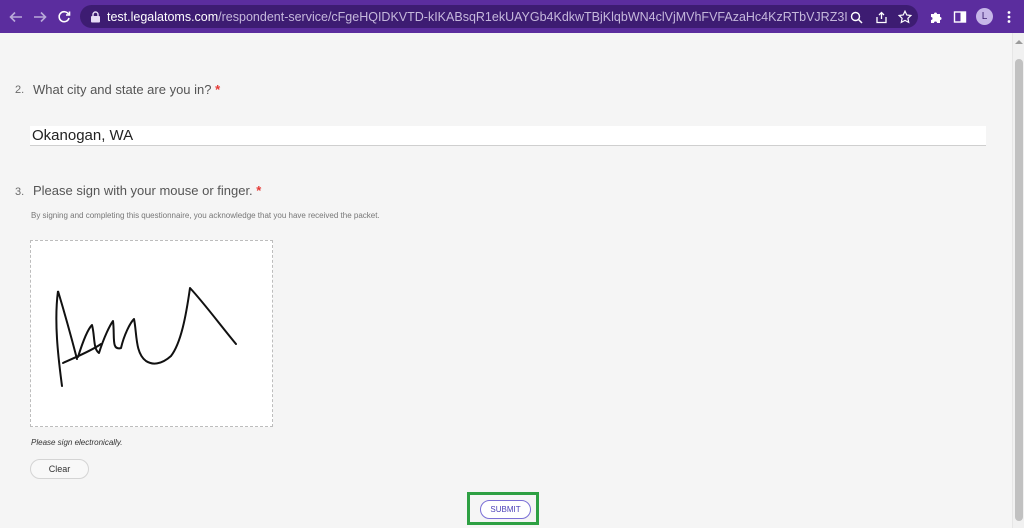 Image resolution: width=1024 pixels, height=528 pixels. What do you see at coordinates (881, 17) in the screenshot?
I see `share-icon` at bounding box center [881, 17].